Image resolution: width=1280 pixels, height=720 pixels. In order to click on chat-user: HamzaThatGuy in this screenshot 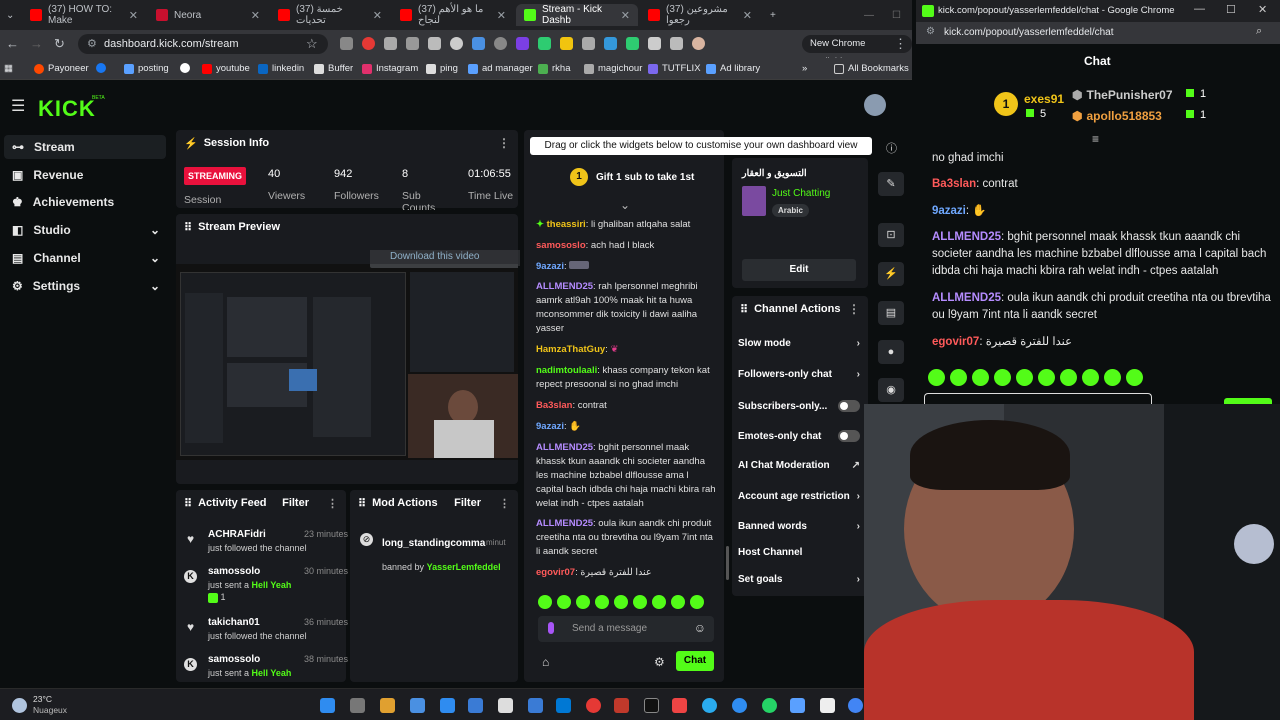, I will do `click(570, 349)`.